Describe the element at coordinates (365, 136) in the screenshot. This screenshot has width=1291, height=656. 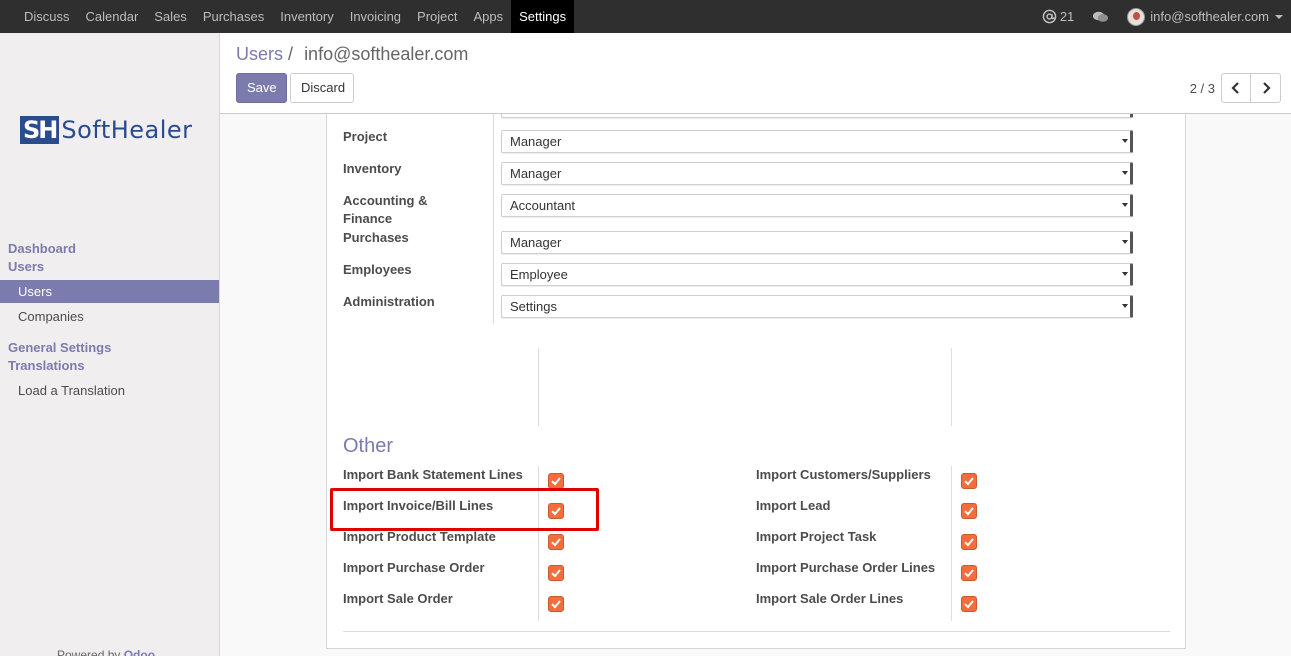
I see `field-label: Project` at that location.